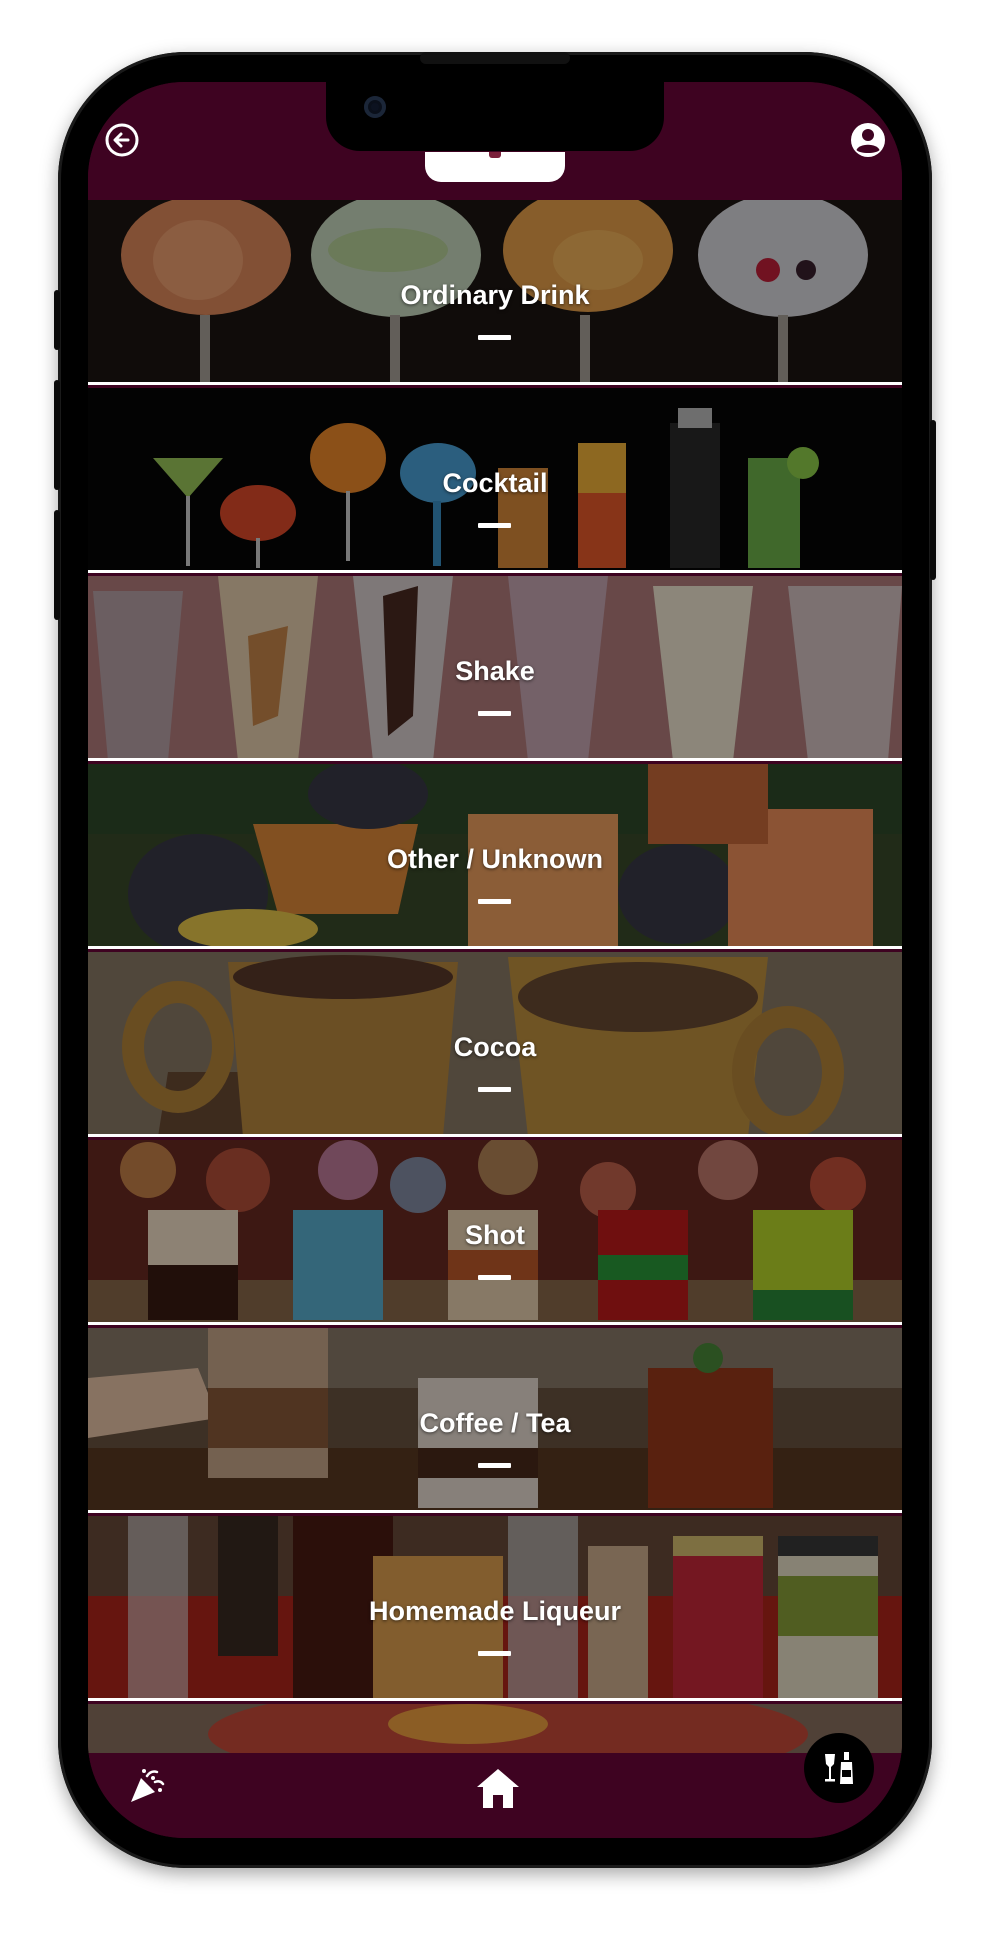 This screenshot has height=1950, width=991. I want to click on phone-volume-up, so click(57, 435).